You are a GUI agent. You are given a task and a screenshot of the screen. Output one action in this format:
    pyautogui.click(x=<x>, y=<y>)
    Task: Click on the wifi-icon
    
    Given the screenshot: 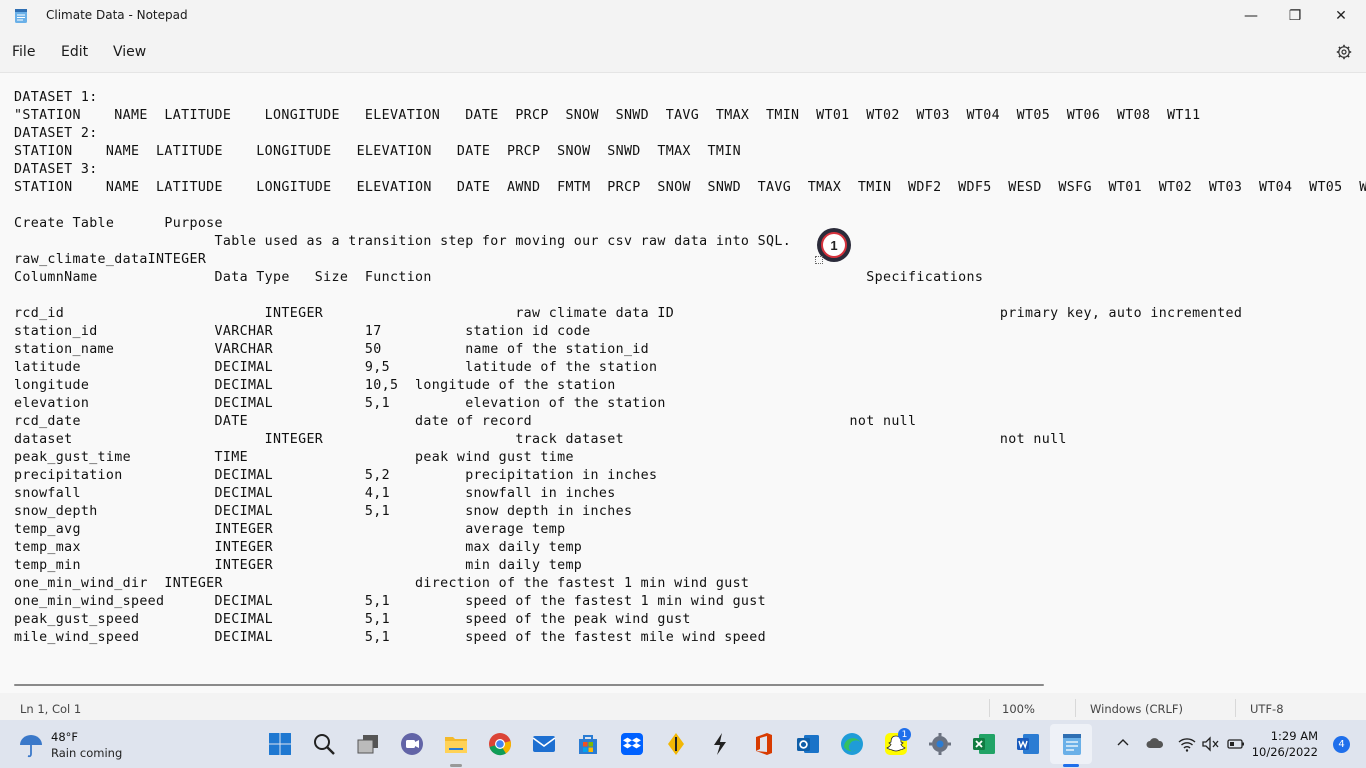 What is the action you would take?
    pyautogui.click(x=1187, y=744)
    